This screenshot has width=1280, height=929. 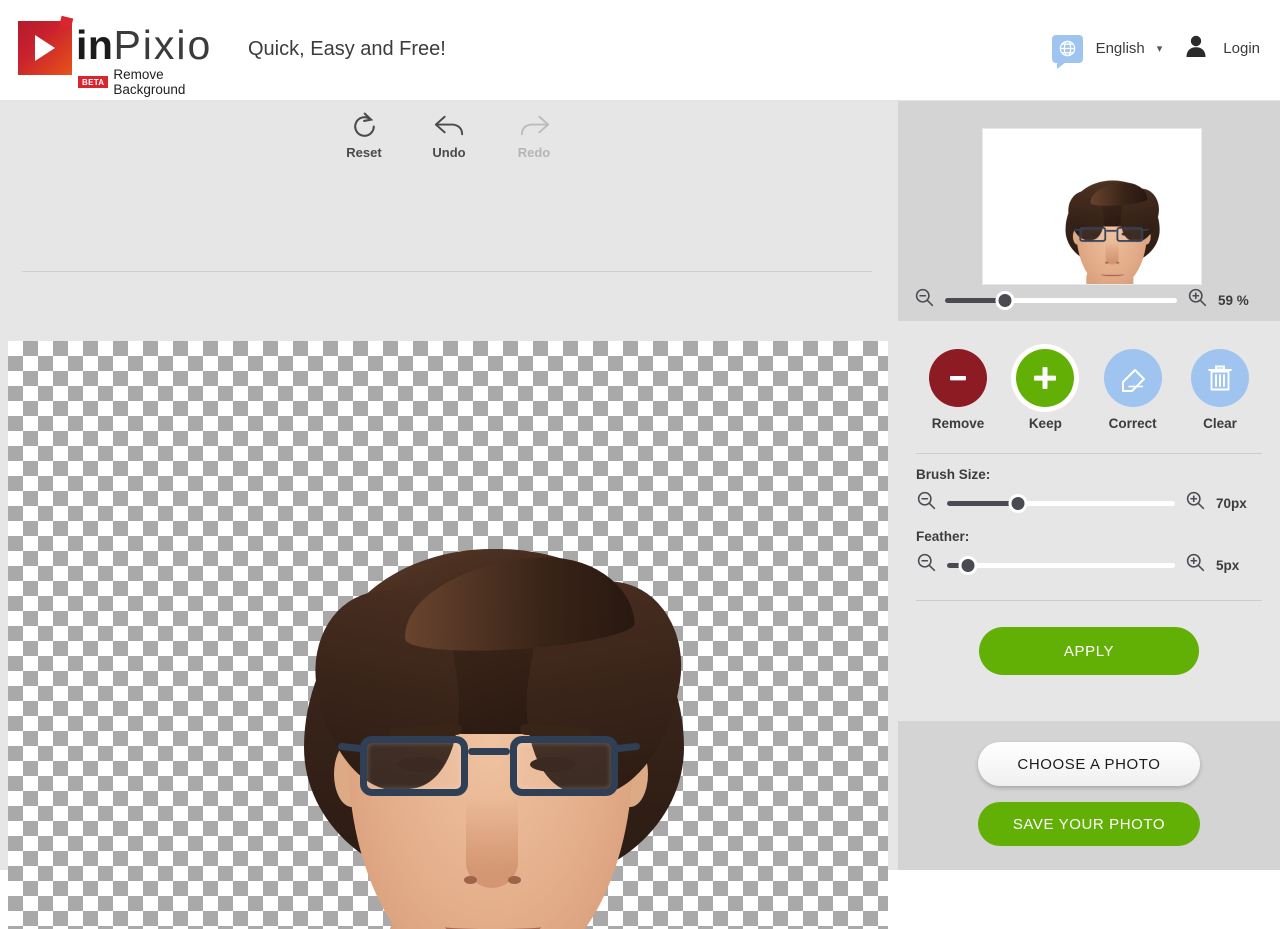 I want to click on brush-size-slider-row: 70px, so click(x=1089, y=503).